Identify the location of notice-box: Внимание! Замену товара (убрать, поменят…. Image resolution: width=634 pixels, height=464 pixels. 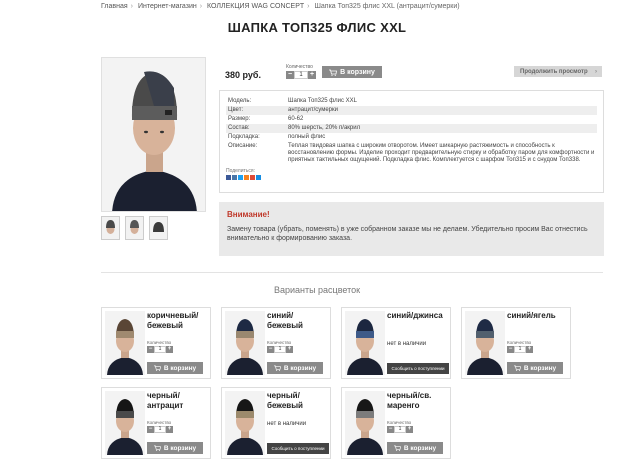
(411, 229).